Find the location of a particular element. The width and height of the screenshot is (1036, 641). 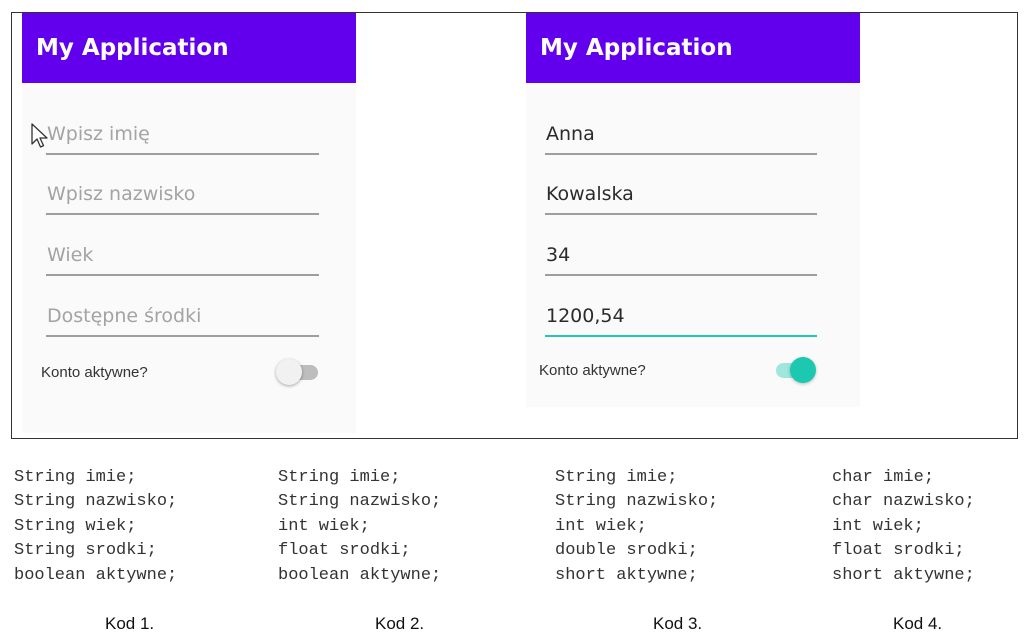

code-caption-3: Kod 3. is located at coordinates (678, 623).